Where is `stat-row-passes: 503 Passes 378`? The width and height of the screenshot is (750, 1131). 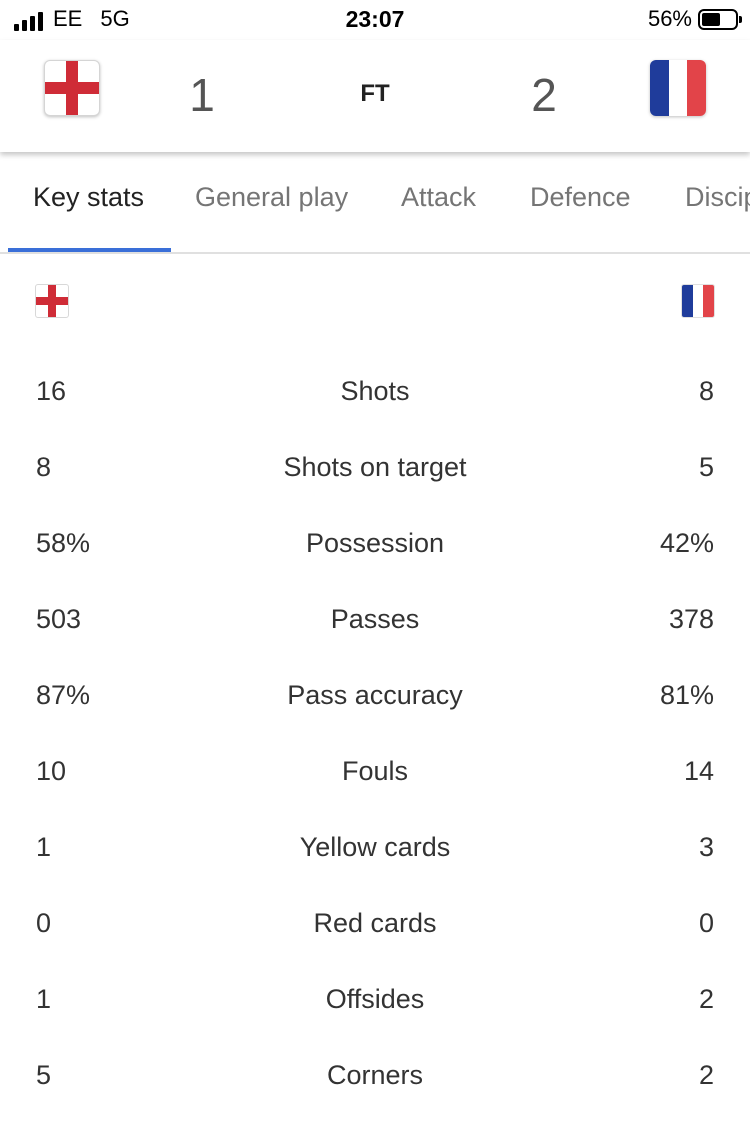 stat-row-passes: 503 Passes 378 is located at coordinates (375, 622).